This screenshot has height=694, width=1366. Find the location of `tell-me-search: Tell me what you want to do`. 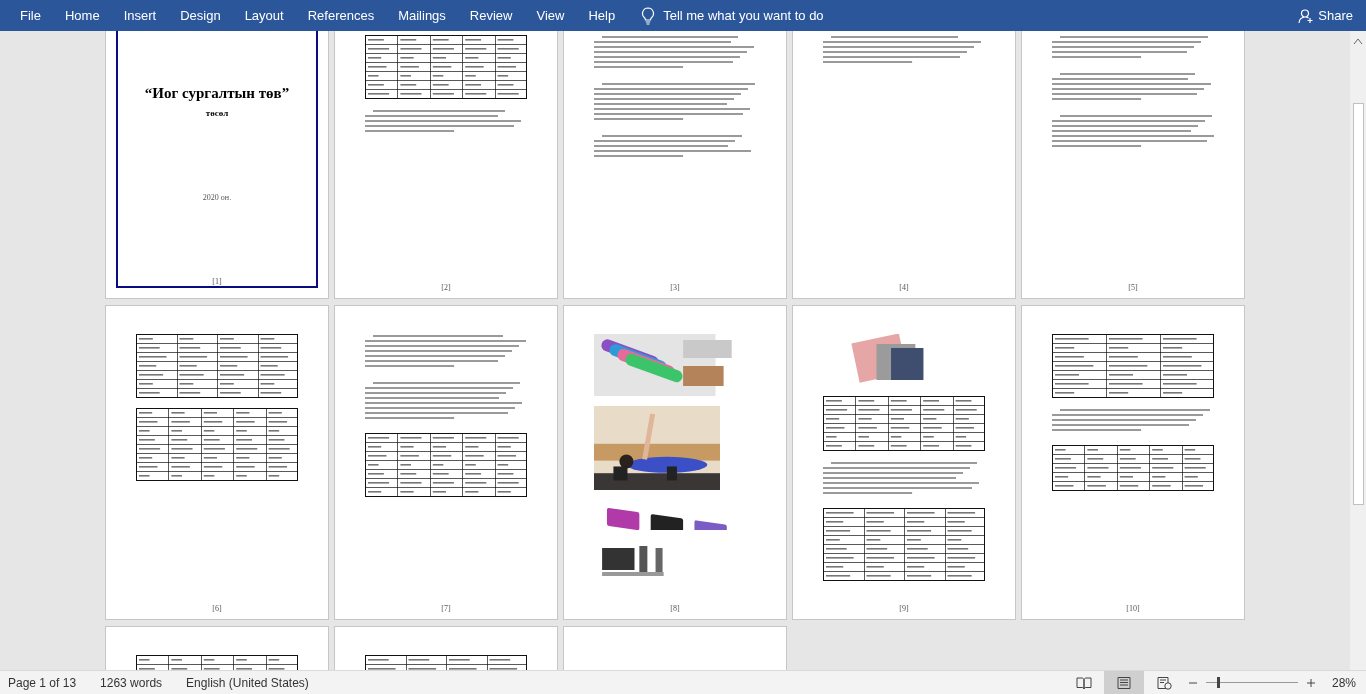

tell-me-search: Tell me what you want to do is located at coordinates (743, 15).